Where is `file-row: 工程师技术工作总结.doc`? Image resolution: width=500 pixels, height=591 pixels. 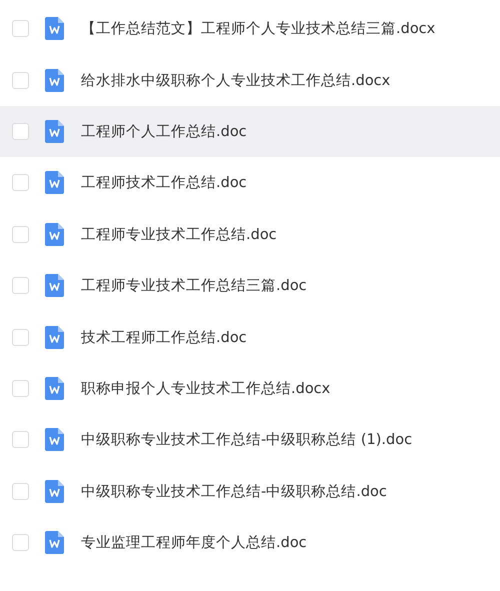 file-row: 工程师技术工作总结.doc is located at coordinates (250, 183).